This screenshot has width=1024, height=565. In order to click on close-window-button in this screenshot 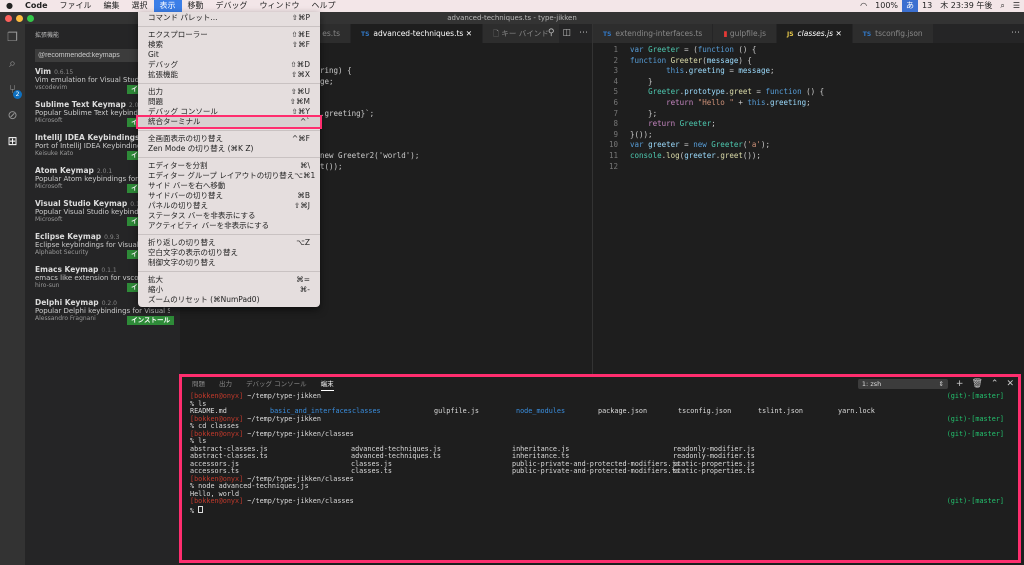, I will do `click(8, 18)`.